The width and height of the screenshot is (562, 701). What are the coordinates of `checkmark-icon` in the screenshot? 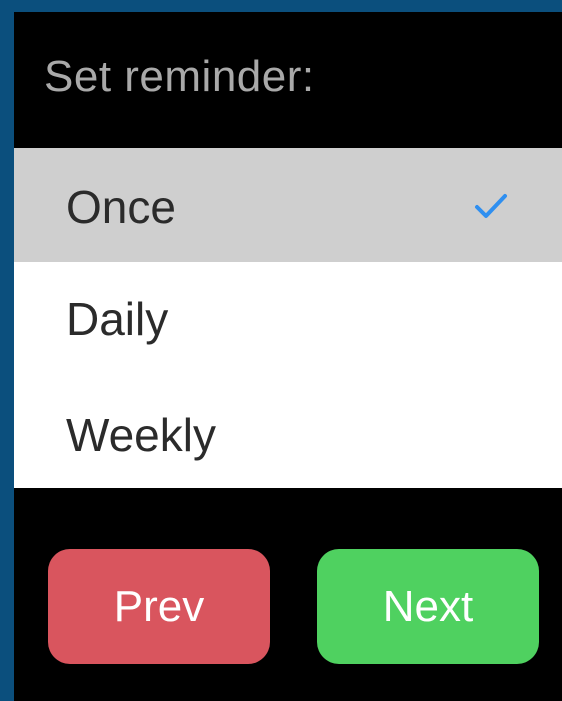 It's located at (491, 206).